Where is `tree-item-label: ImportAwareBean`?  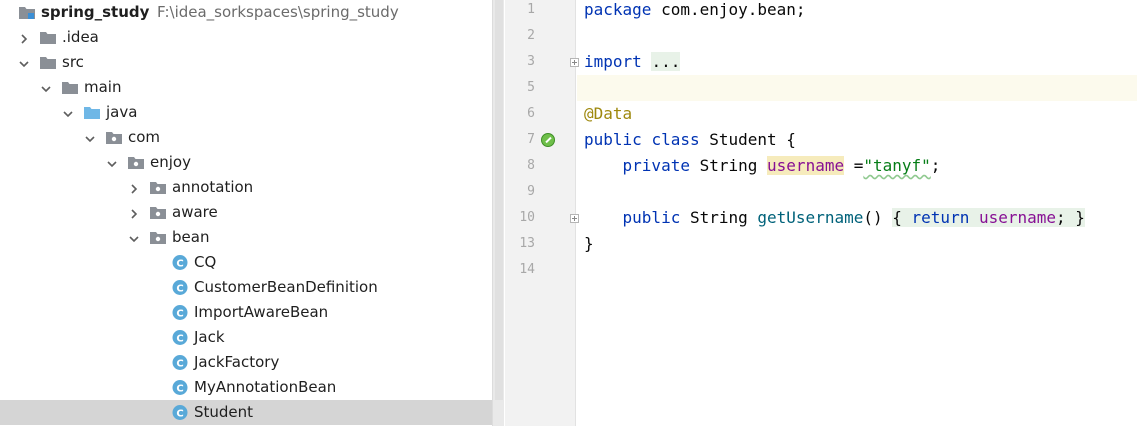
tree-item-label: ImportAwareBean is located at coordinates (261, 312).